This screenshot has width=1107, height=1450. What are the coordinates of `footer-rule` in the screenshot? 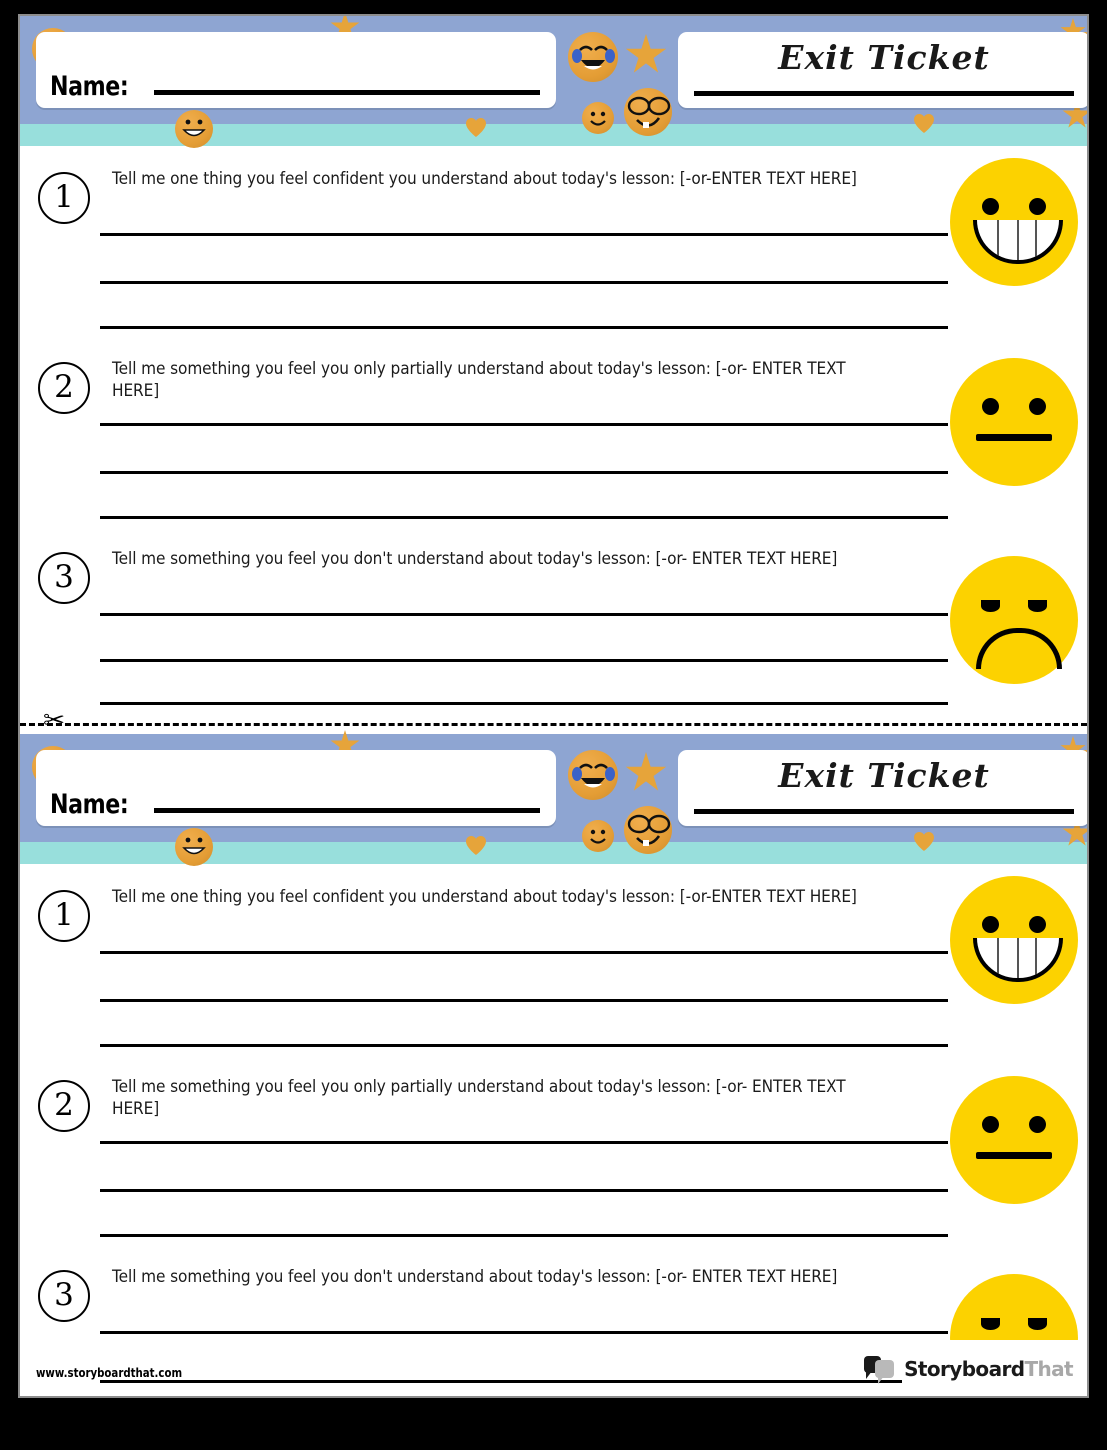 It's located at (501, 1381).